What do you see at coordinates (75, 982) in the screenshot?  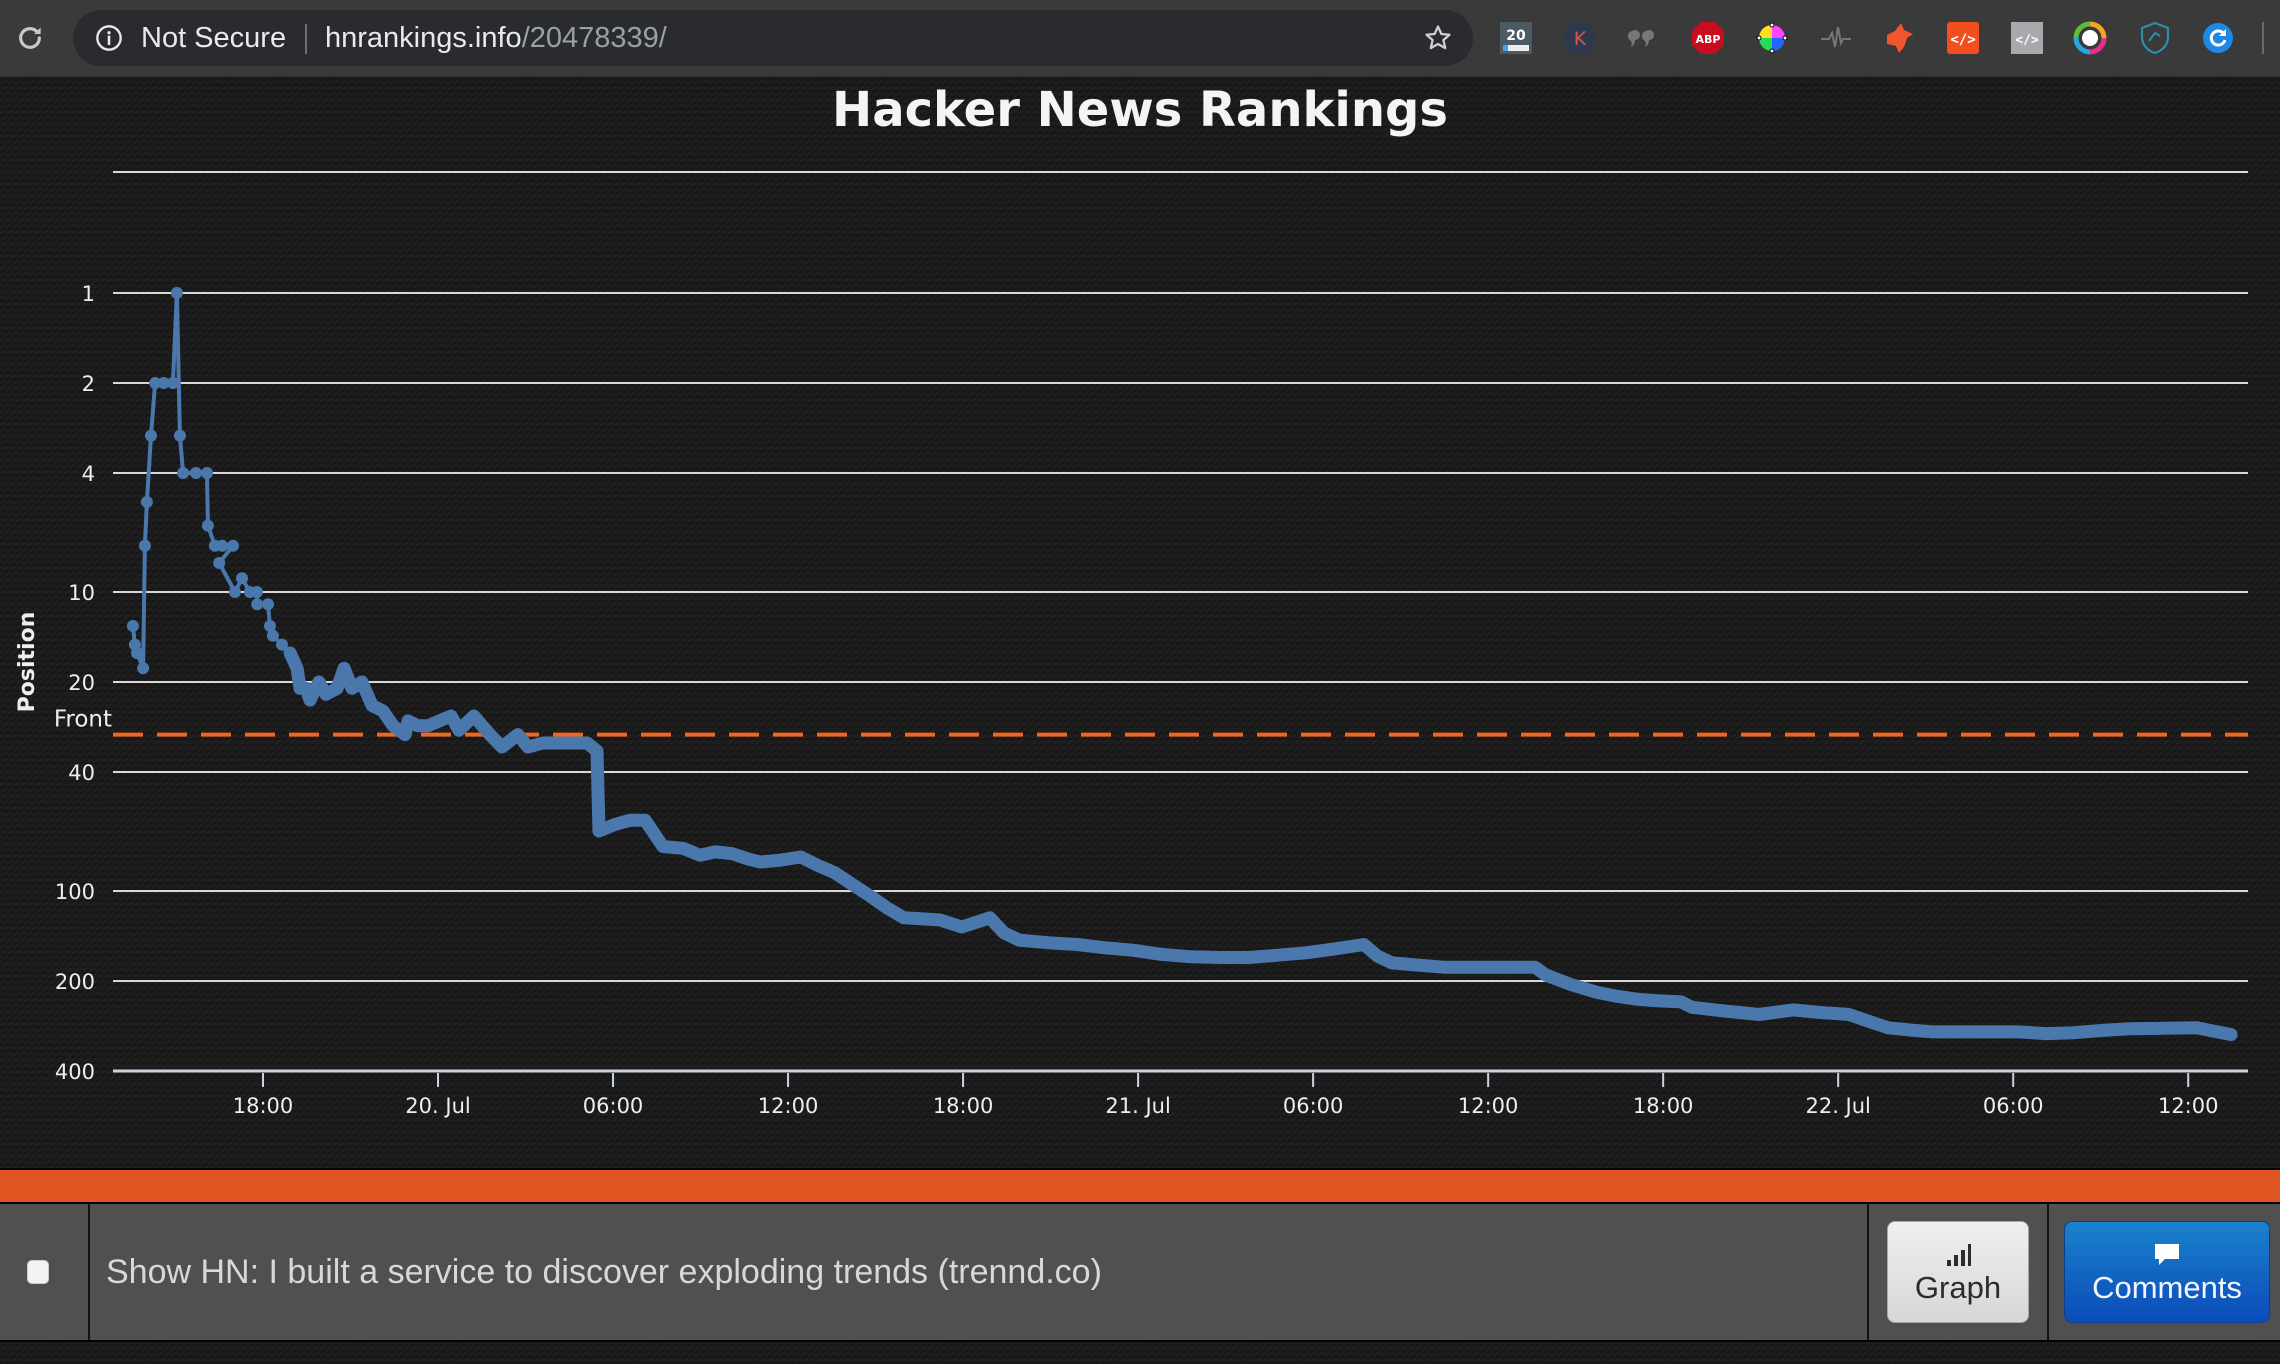 I see `y-tick-label: 200` at bounding box center [75, 982].